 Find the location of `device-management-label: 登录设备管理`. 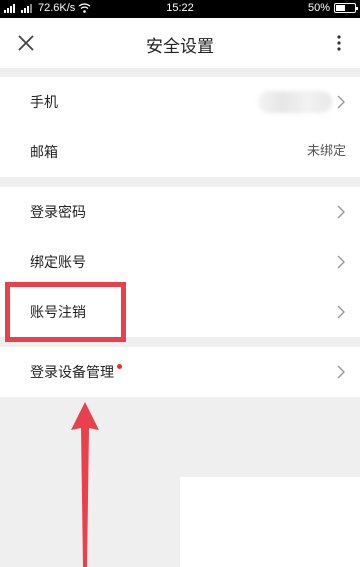

device-management-label: 登录设备管理 is located at coordinates (72, 373).